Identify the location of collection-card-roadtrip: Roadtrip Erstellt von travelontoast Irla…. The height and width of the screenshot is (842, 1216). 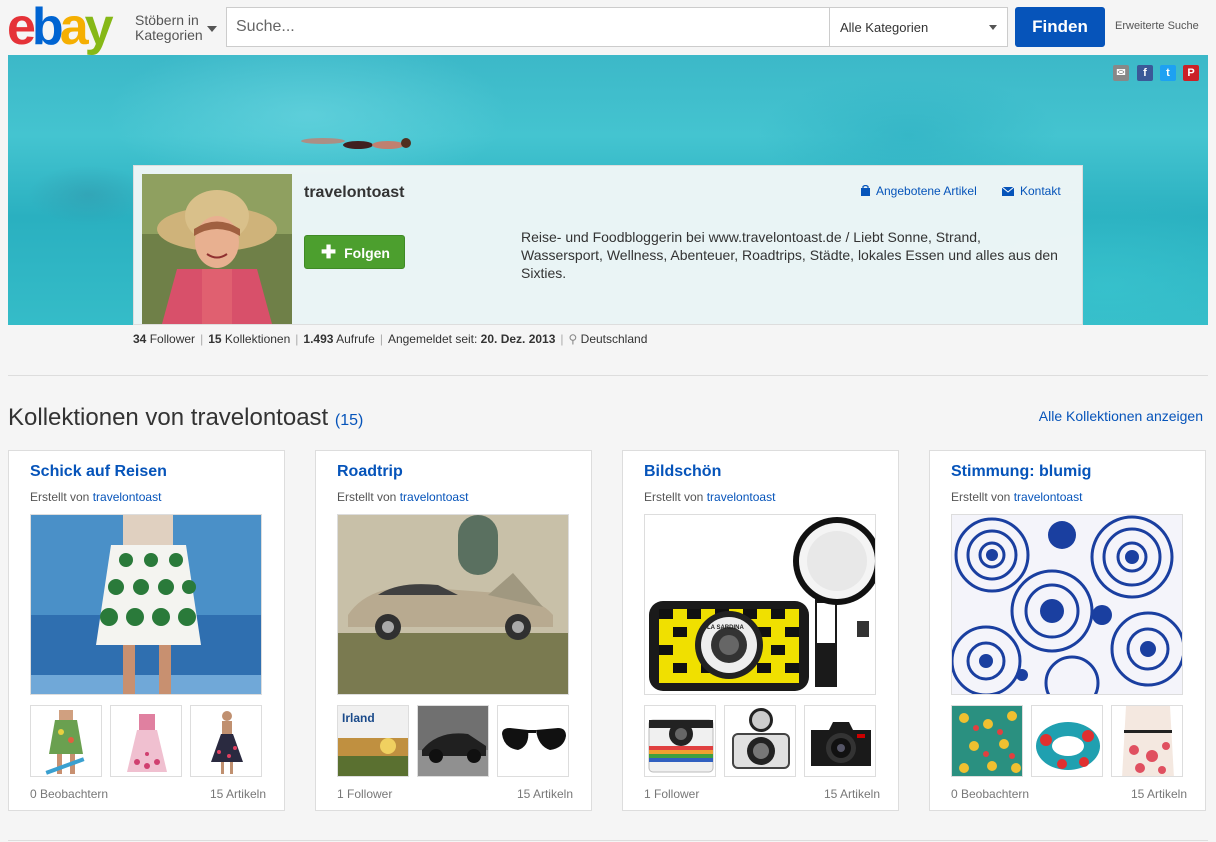
(453, 630).